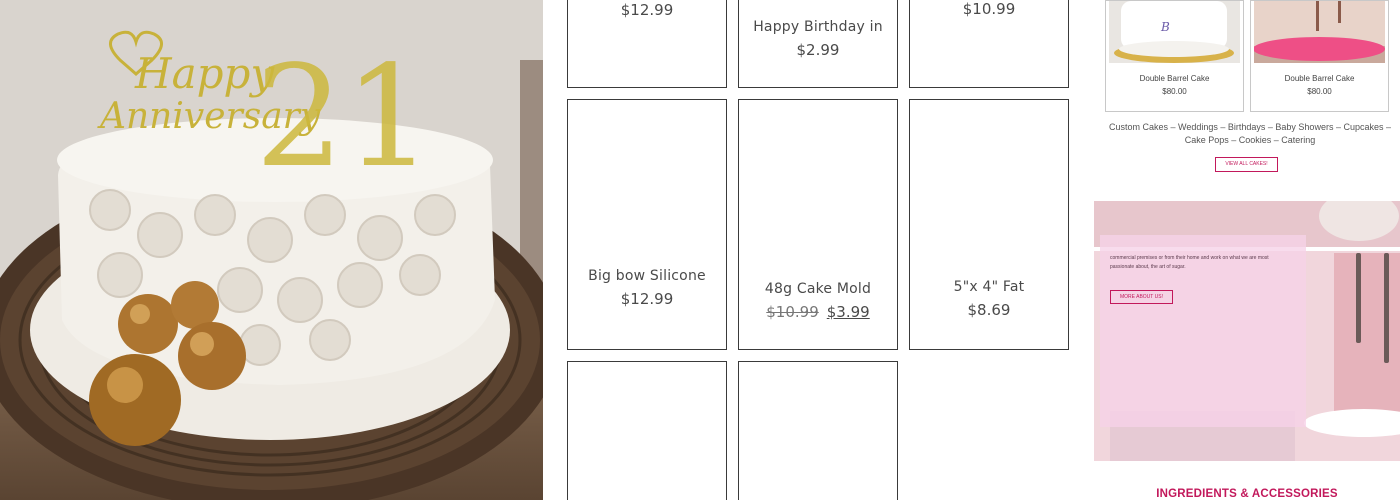  What do you see at coordinates (818, 224) in the screenshot?
I see `product-card: 48g Cake Mold $10.99 $3.99` at bounding box center [818, 224].